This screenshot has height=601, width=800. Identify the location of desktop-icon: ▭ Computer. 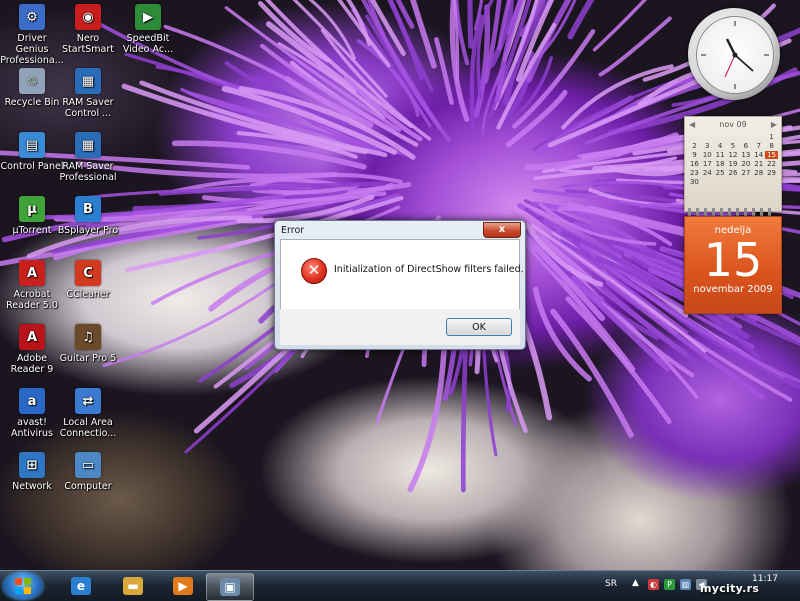
(88, 472).